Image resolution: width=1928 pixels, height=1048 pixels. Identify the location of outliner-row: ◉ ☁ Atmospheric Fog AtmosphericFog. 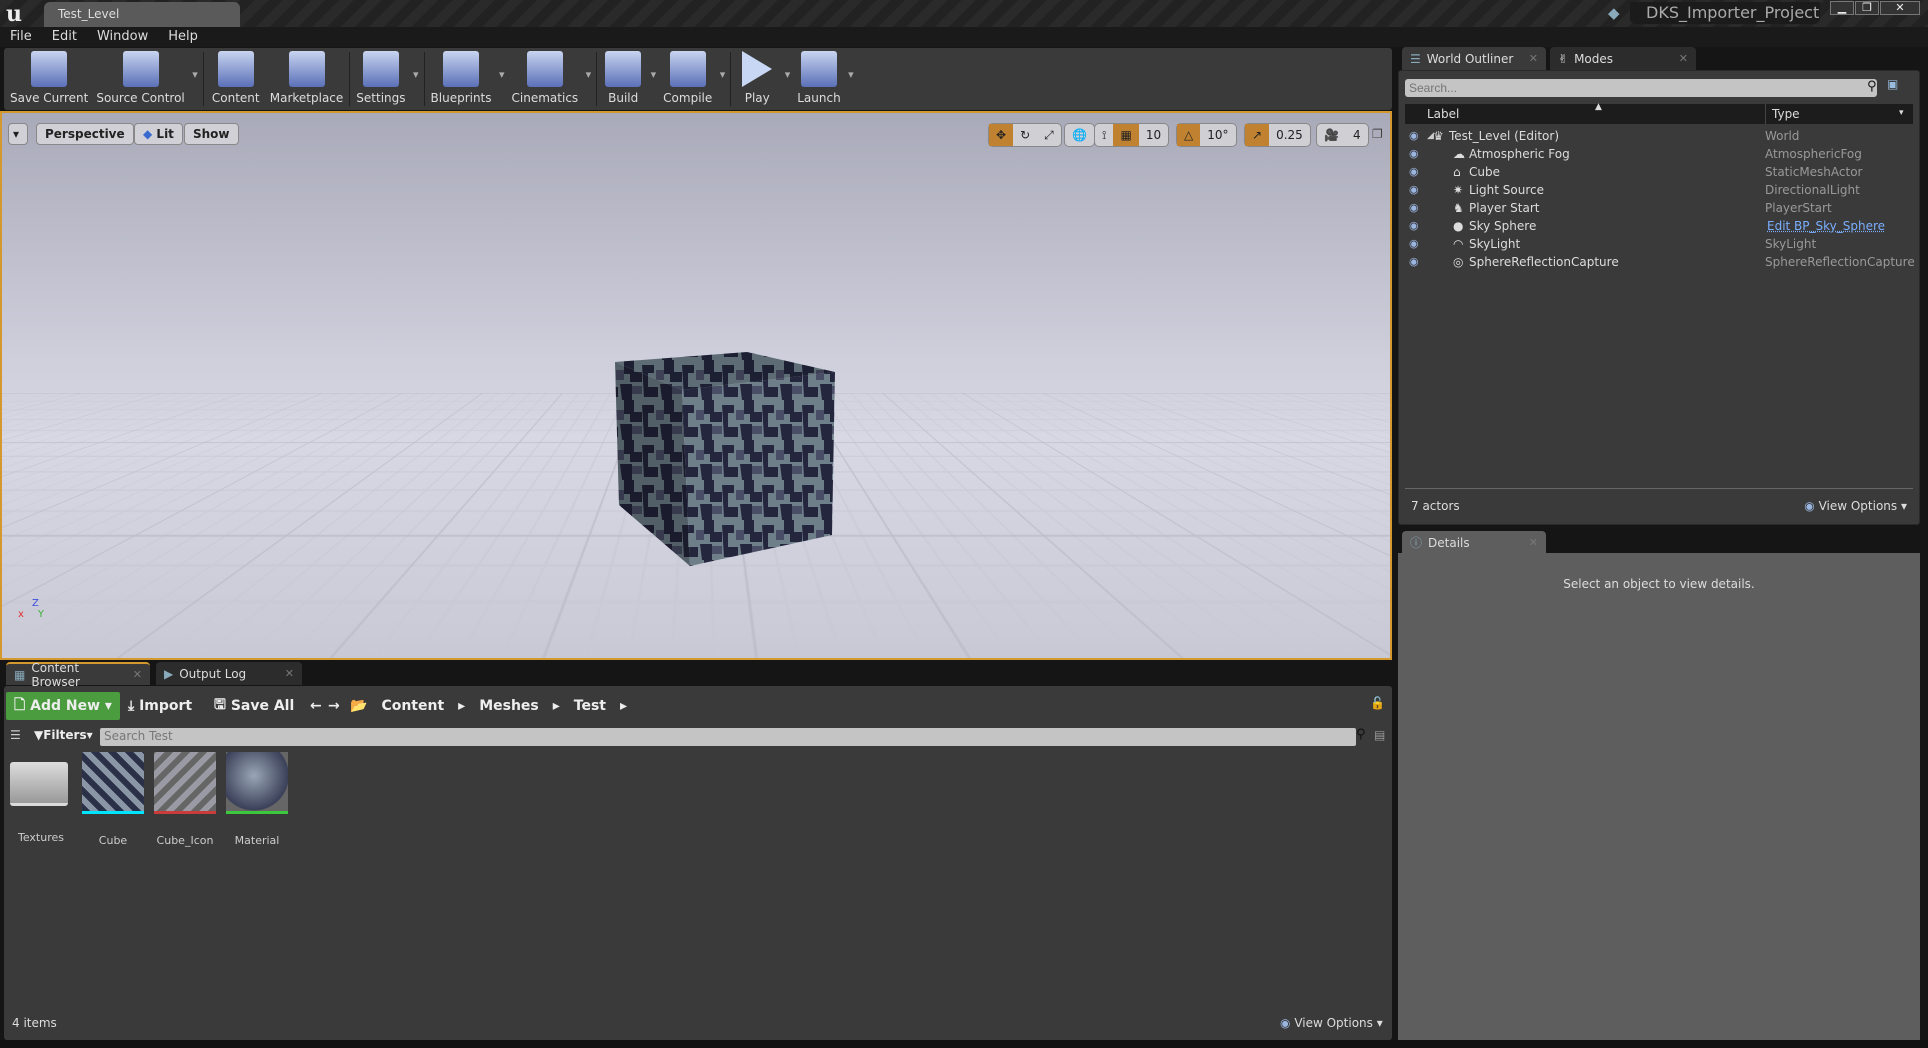
(1659, 156).